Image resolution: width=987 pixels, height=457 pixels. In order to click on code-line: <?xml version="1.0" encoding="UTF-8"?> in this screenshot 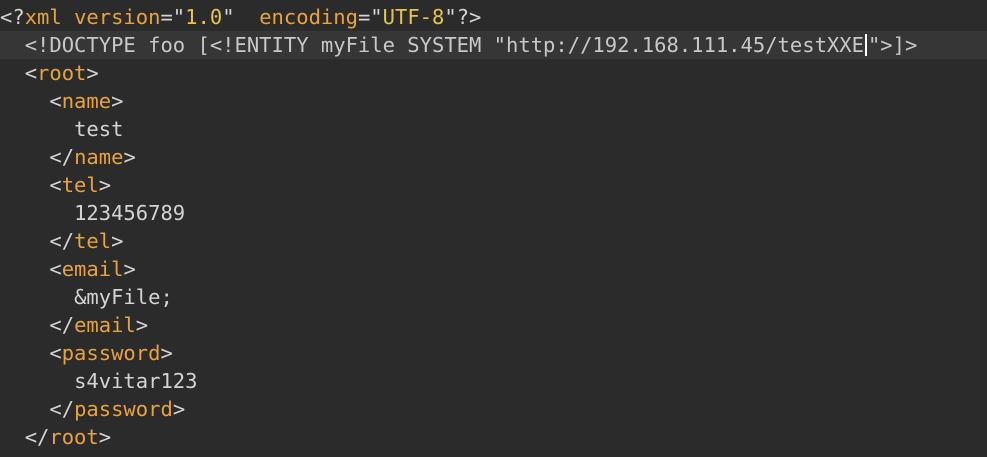, I will do `click(493, 17)`.